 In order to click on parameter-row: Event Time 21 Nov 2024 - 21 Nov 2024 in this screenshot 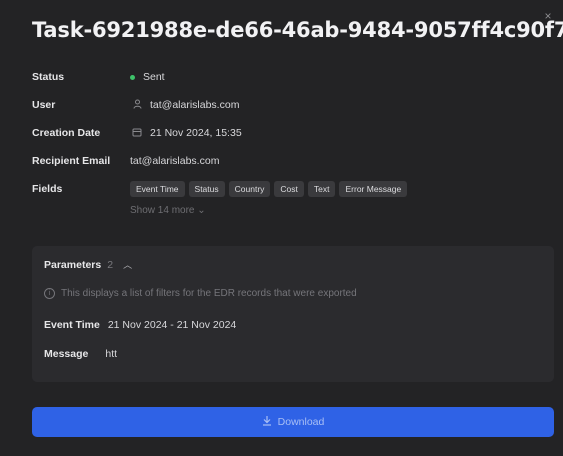, I will do `click(293, 325)`.